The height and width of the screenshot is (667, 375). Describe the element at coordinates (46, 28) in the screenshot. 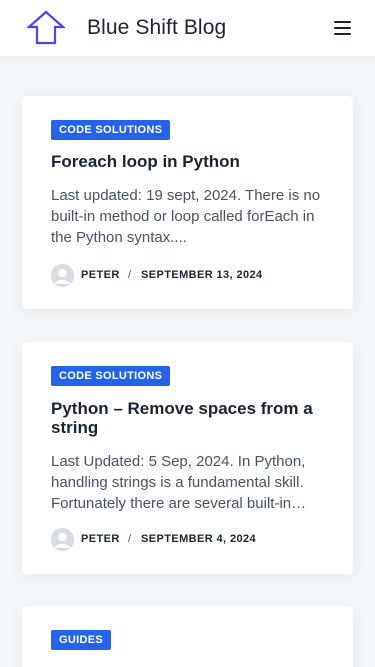

I see `house-arrow-icon` at that location.